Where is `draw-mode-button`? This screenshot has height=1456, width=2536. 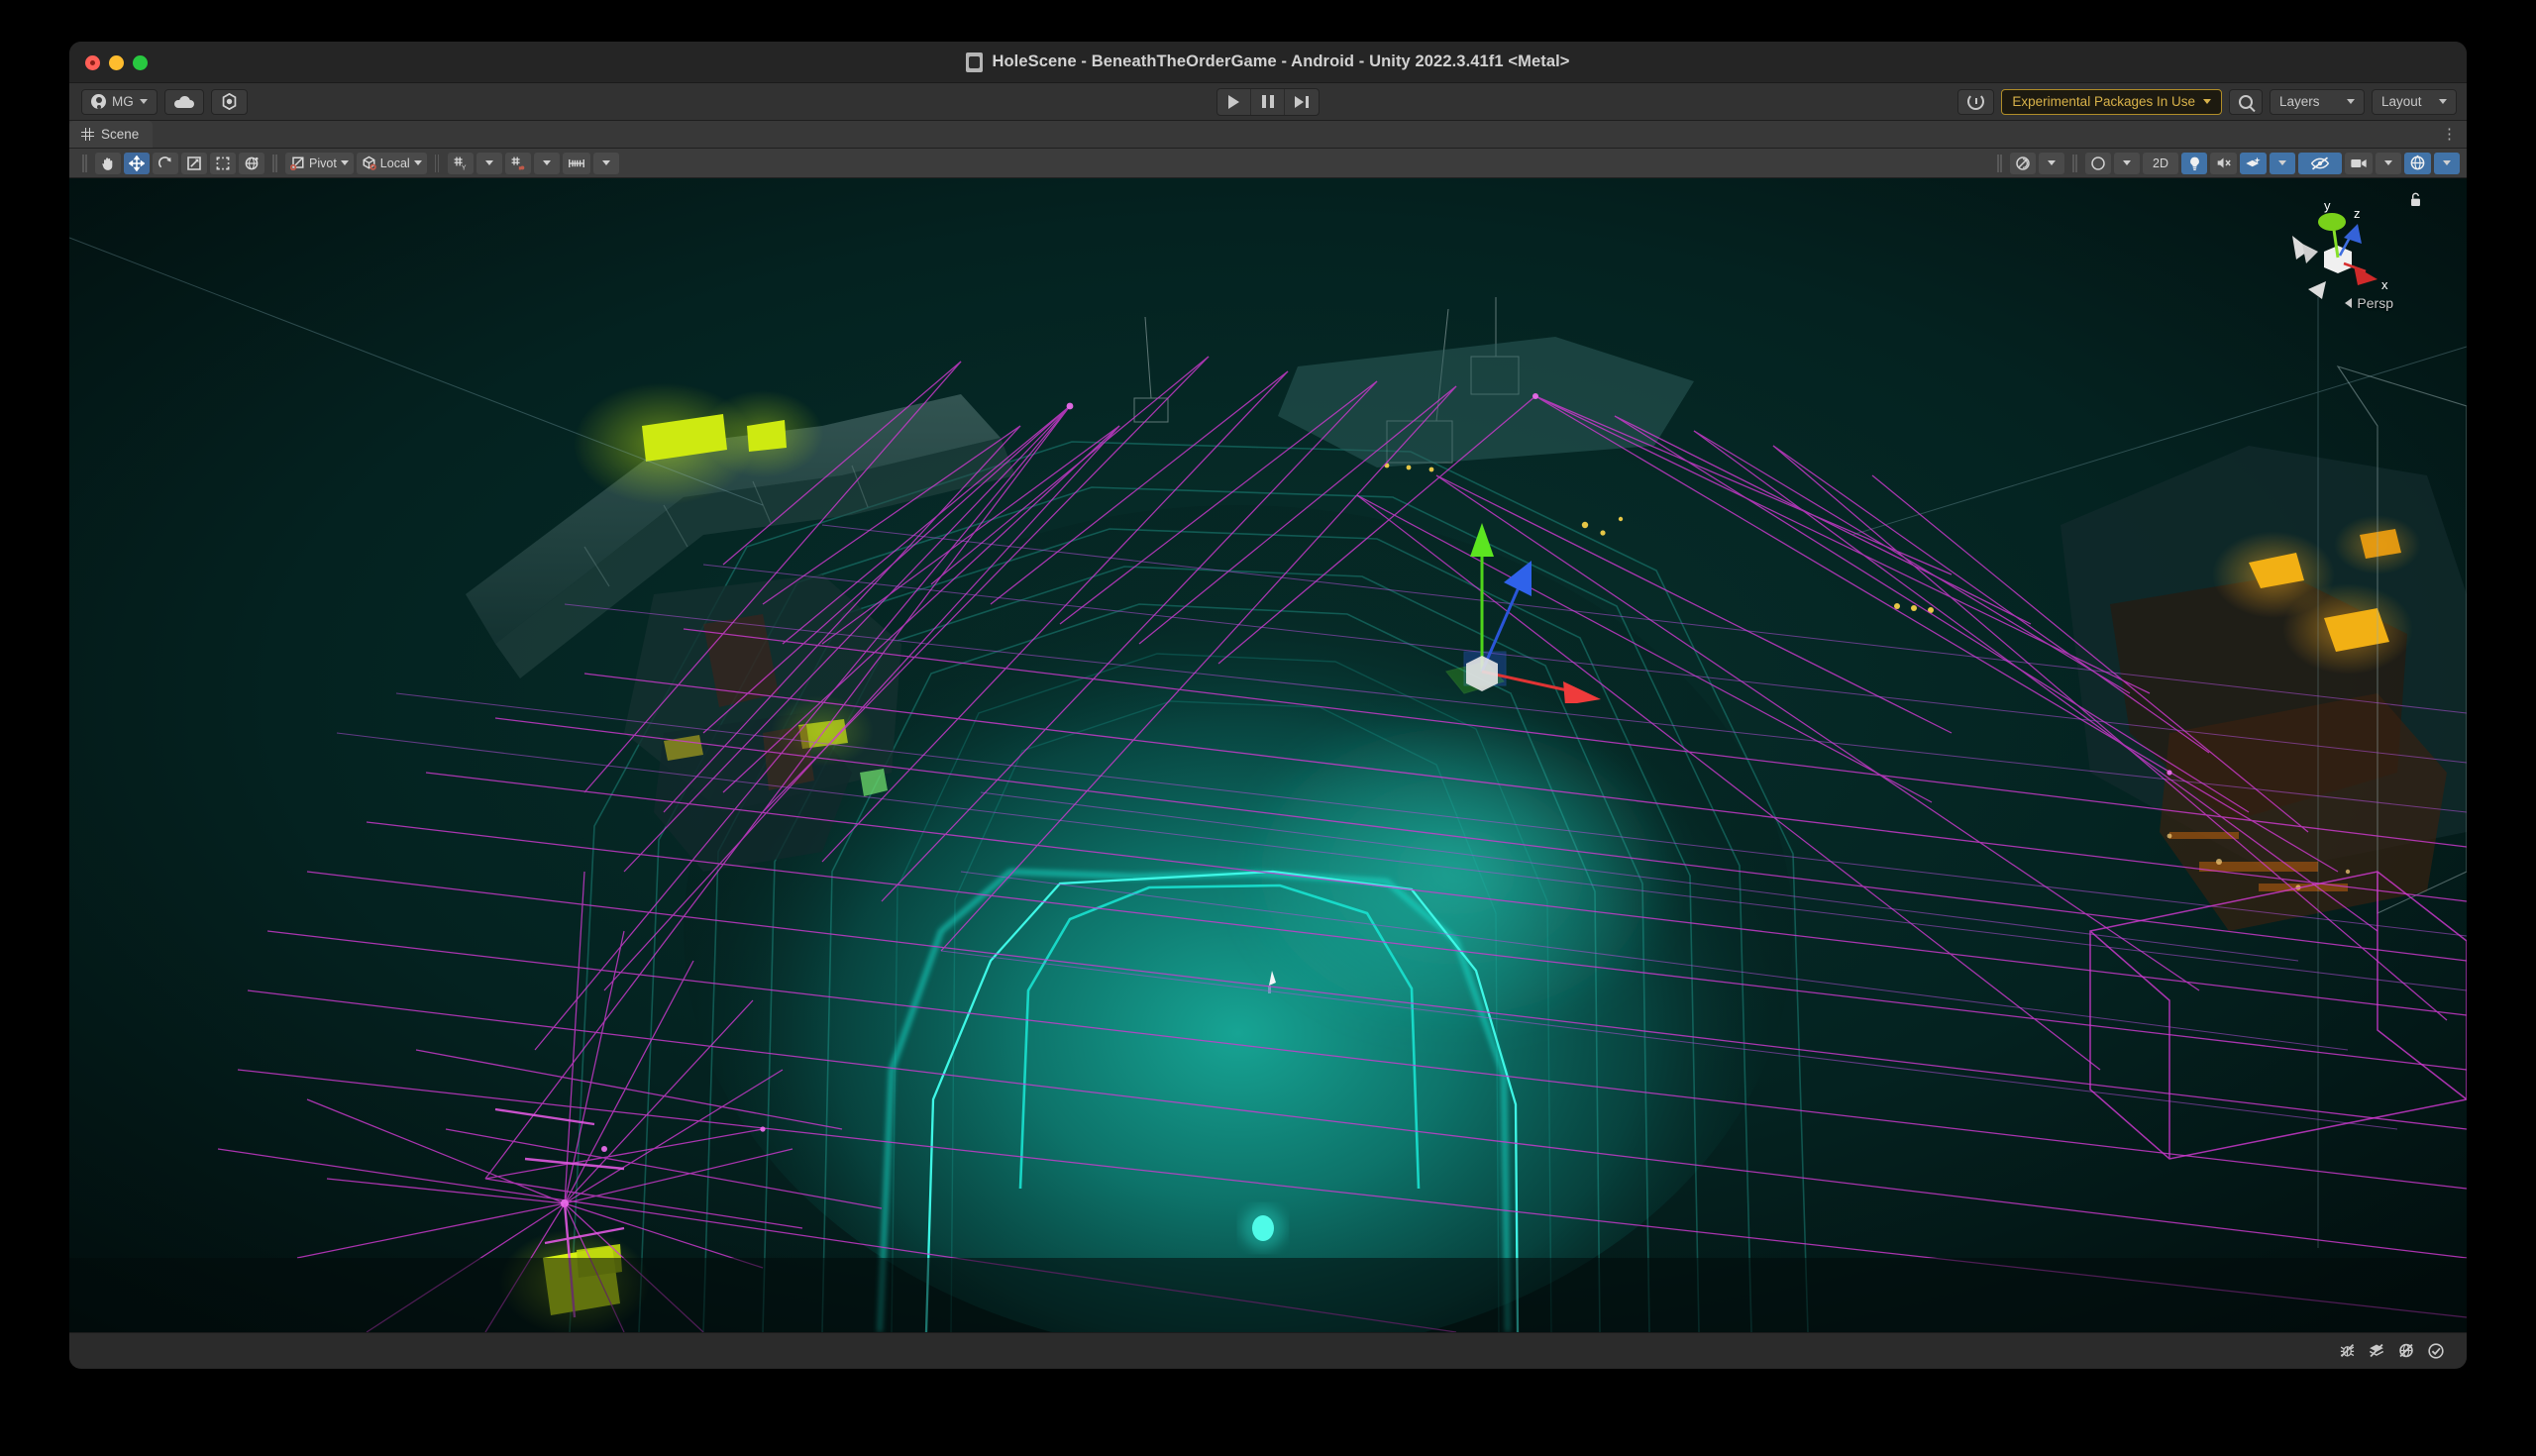 draw-mode-button is located at coordinates (2023, 163).